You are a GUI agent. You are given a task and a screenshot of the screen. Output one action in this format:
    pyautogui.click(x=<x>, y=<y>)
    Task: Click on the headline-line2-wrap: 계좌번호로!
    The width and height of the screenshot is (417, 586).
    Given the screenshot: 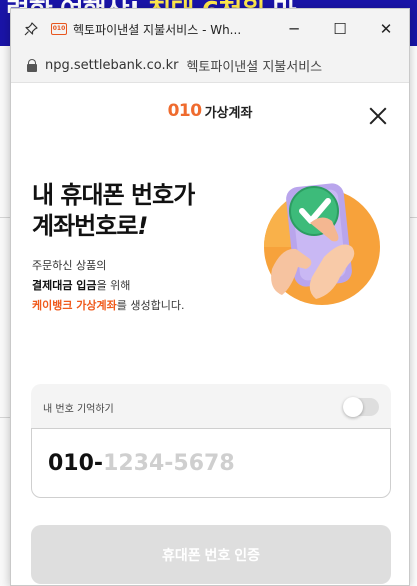 What is the action you would take?
    pyautogui.click(x=113, y=226)
    